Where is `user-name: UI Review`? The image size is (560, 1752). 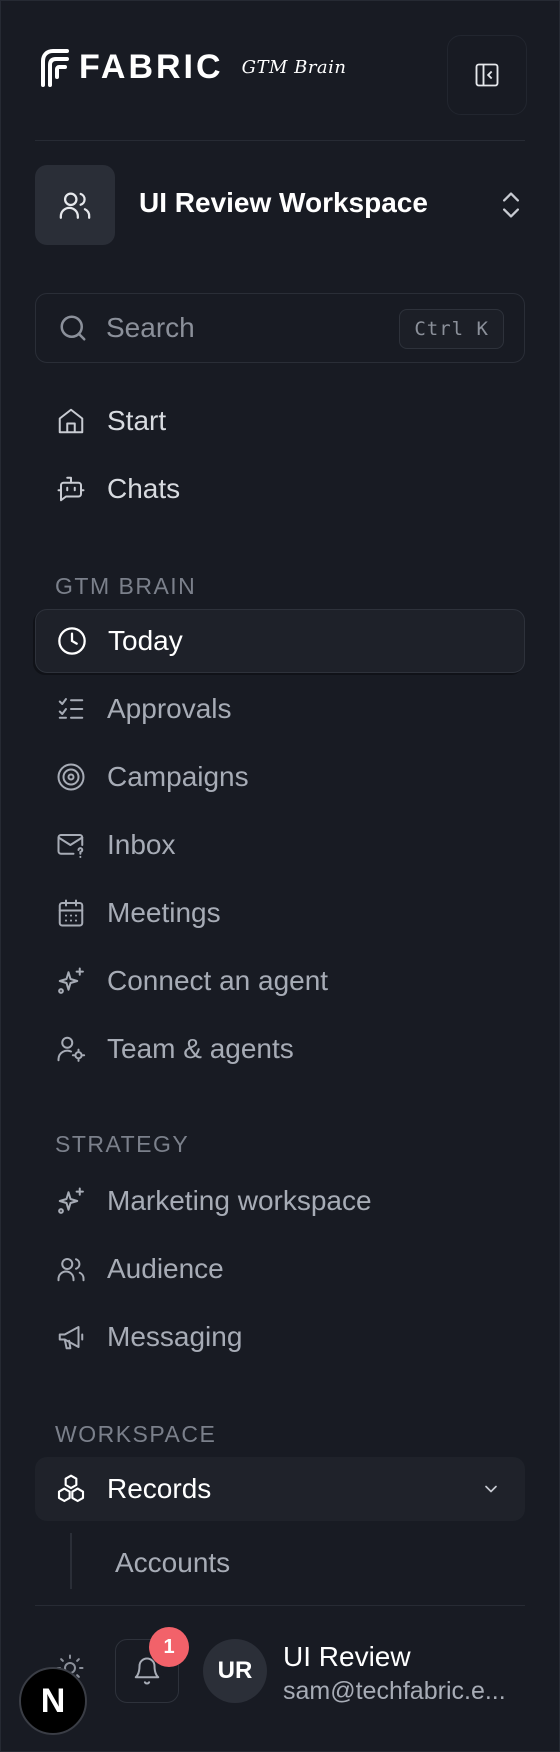
user-name: UI Review is located at coordinates (347, 1657).